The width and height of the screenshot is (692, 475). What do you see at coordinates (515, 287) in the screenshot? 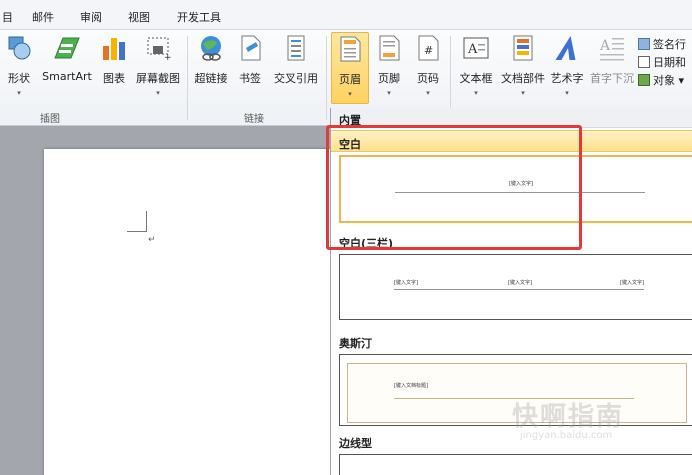
I see `gallery-thumb-blank-three-column: [键入文字] [键入文字] [键入文字]` at bounding box center [515, 287].